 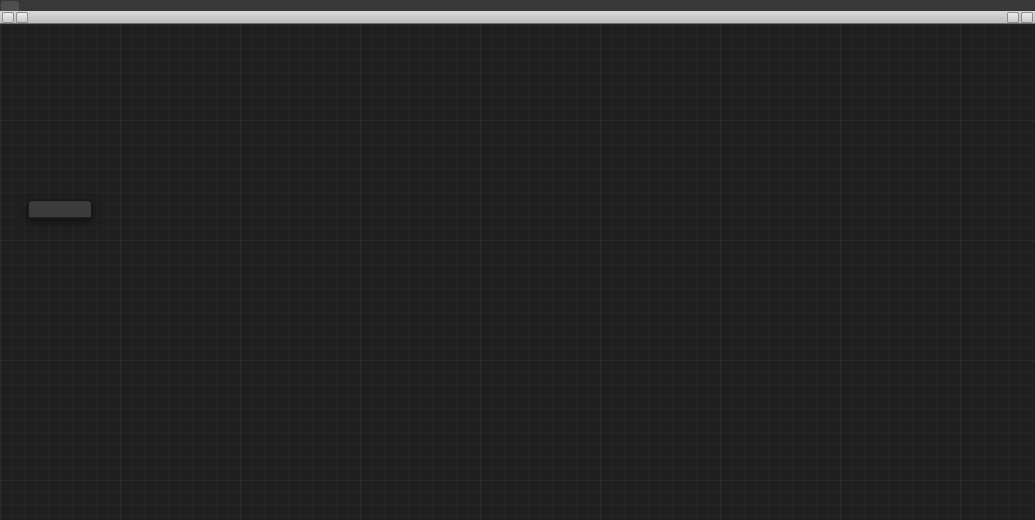 I want to click on window-controls, so click(x=1025, y=5).